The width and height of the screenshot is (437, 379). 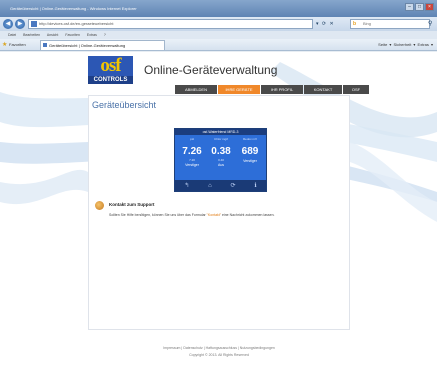 What do you see at coordinates (31, 35) in the screenshot?
I see `menu-item-edit: Bearbeiten` at bounding box center [31, 35].